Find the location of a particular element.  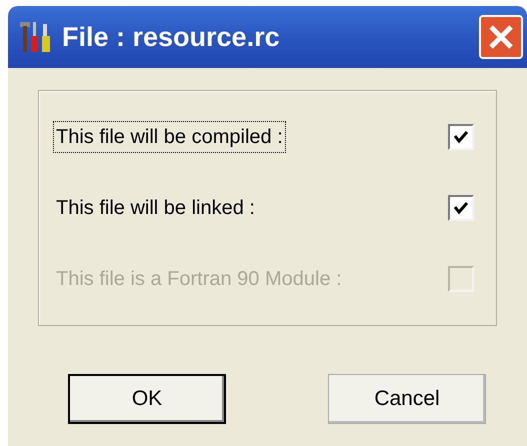

dialog-button: Cancel is located at coordinates (407, 399).